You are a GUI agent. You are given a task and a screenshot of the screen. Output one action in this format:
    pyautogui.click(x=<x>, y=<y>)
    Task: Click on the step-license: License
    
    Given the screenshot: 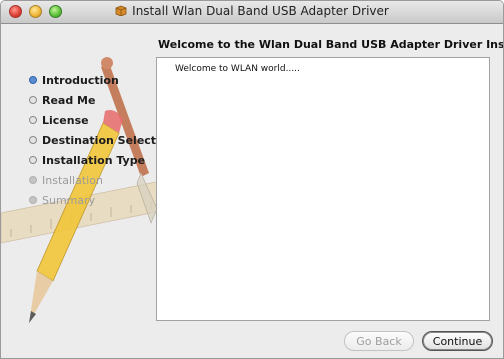 What is the action you would take?
    pyautogui.click(x=92, y=123)
    